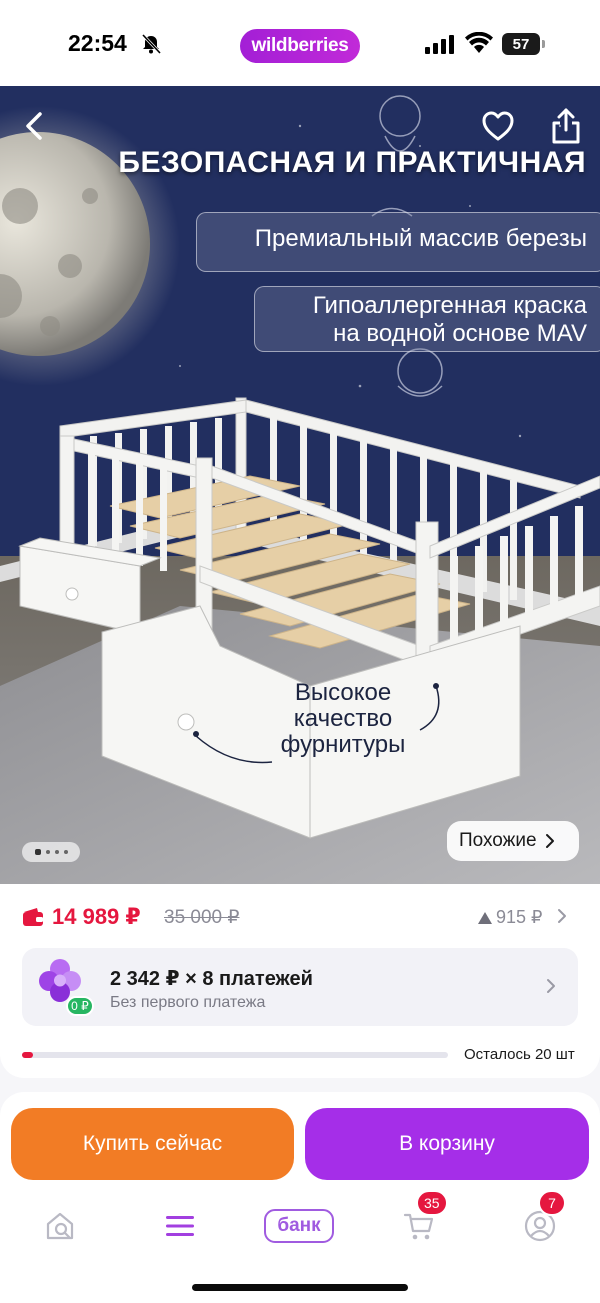 This screenshot has width=600, height=1303. I want to click on status-time: 22:54, so click(97, 43).